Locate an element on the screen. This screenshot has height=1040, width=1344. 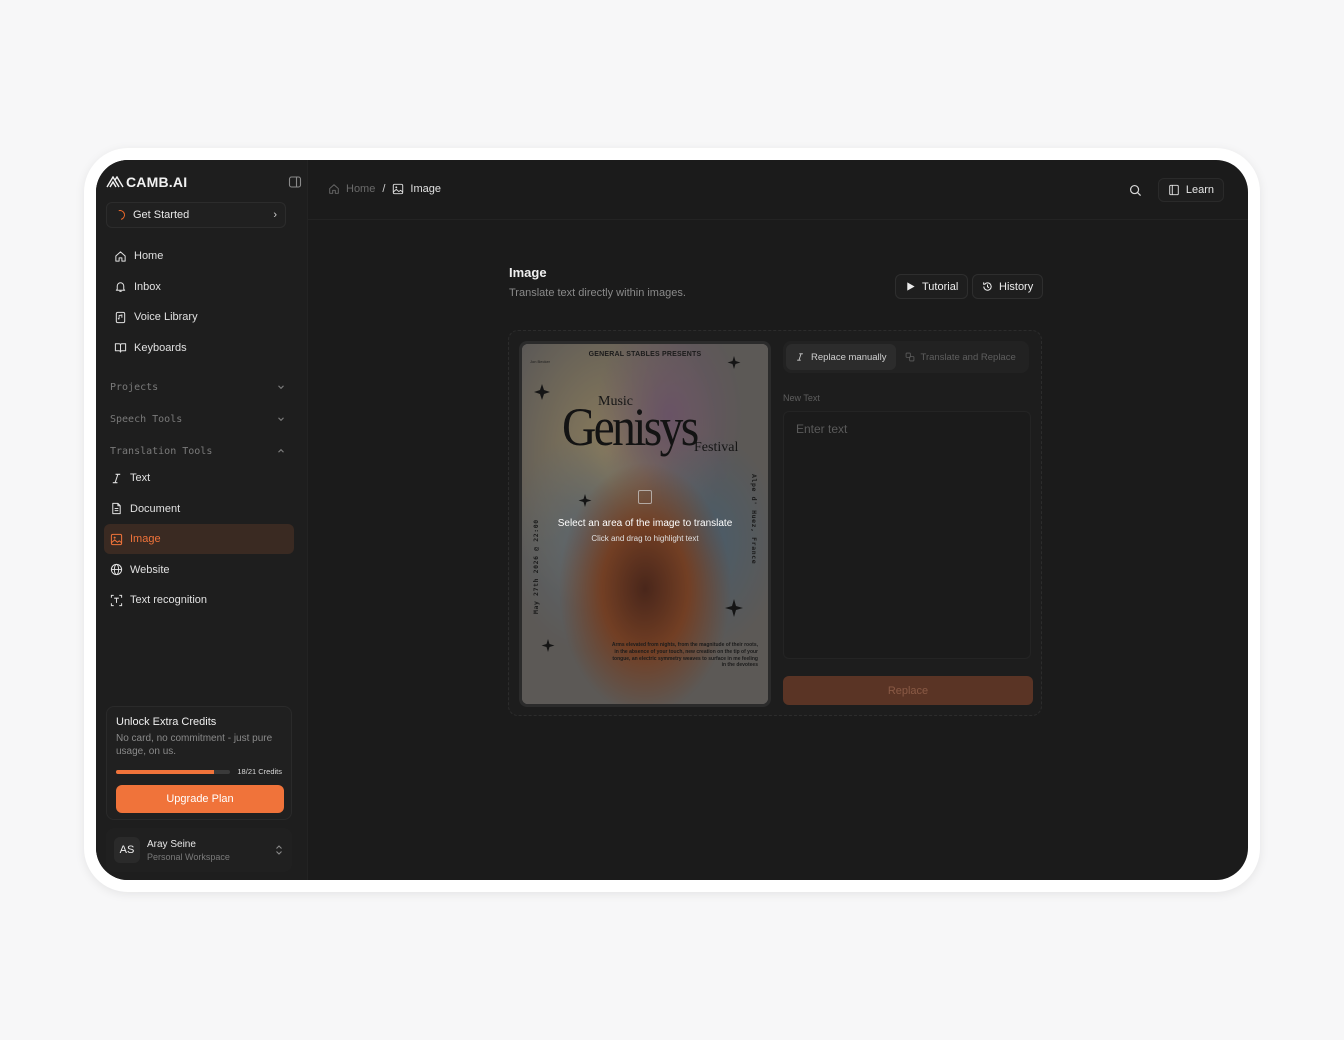
camb-logo-icon is located at coordinates (115, 182).